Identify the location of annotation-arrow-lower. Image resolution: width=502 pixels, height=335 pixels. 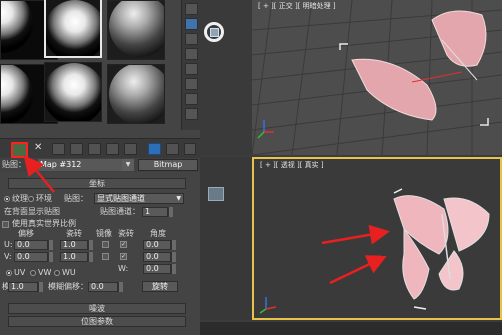
(358, 270).